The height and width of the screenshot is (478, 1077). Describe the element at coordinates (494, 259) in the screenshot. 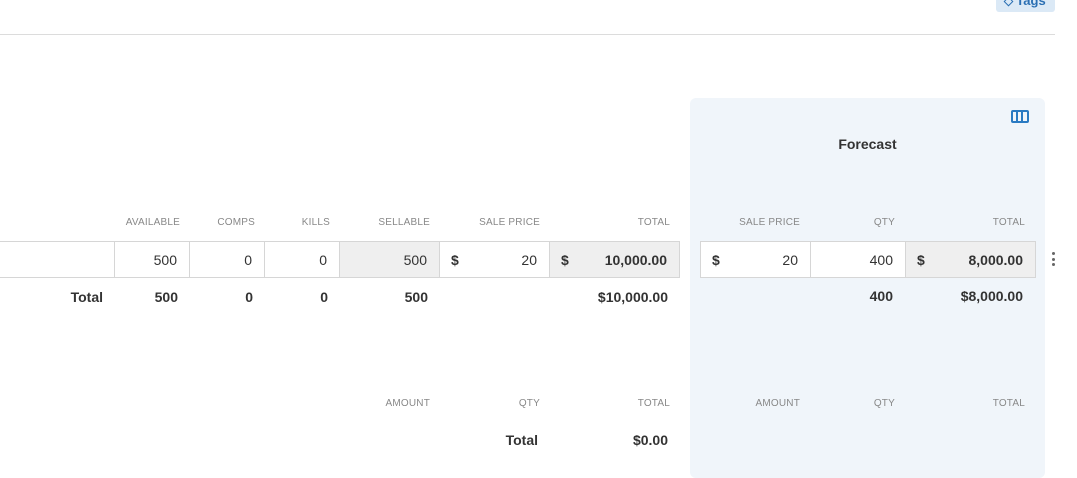

I see `sale-price-input: $ 20` at that location.